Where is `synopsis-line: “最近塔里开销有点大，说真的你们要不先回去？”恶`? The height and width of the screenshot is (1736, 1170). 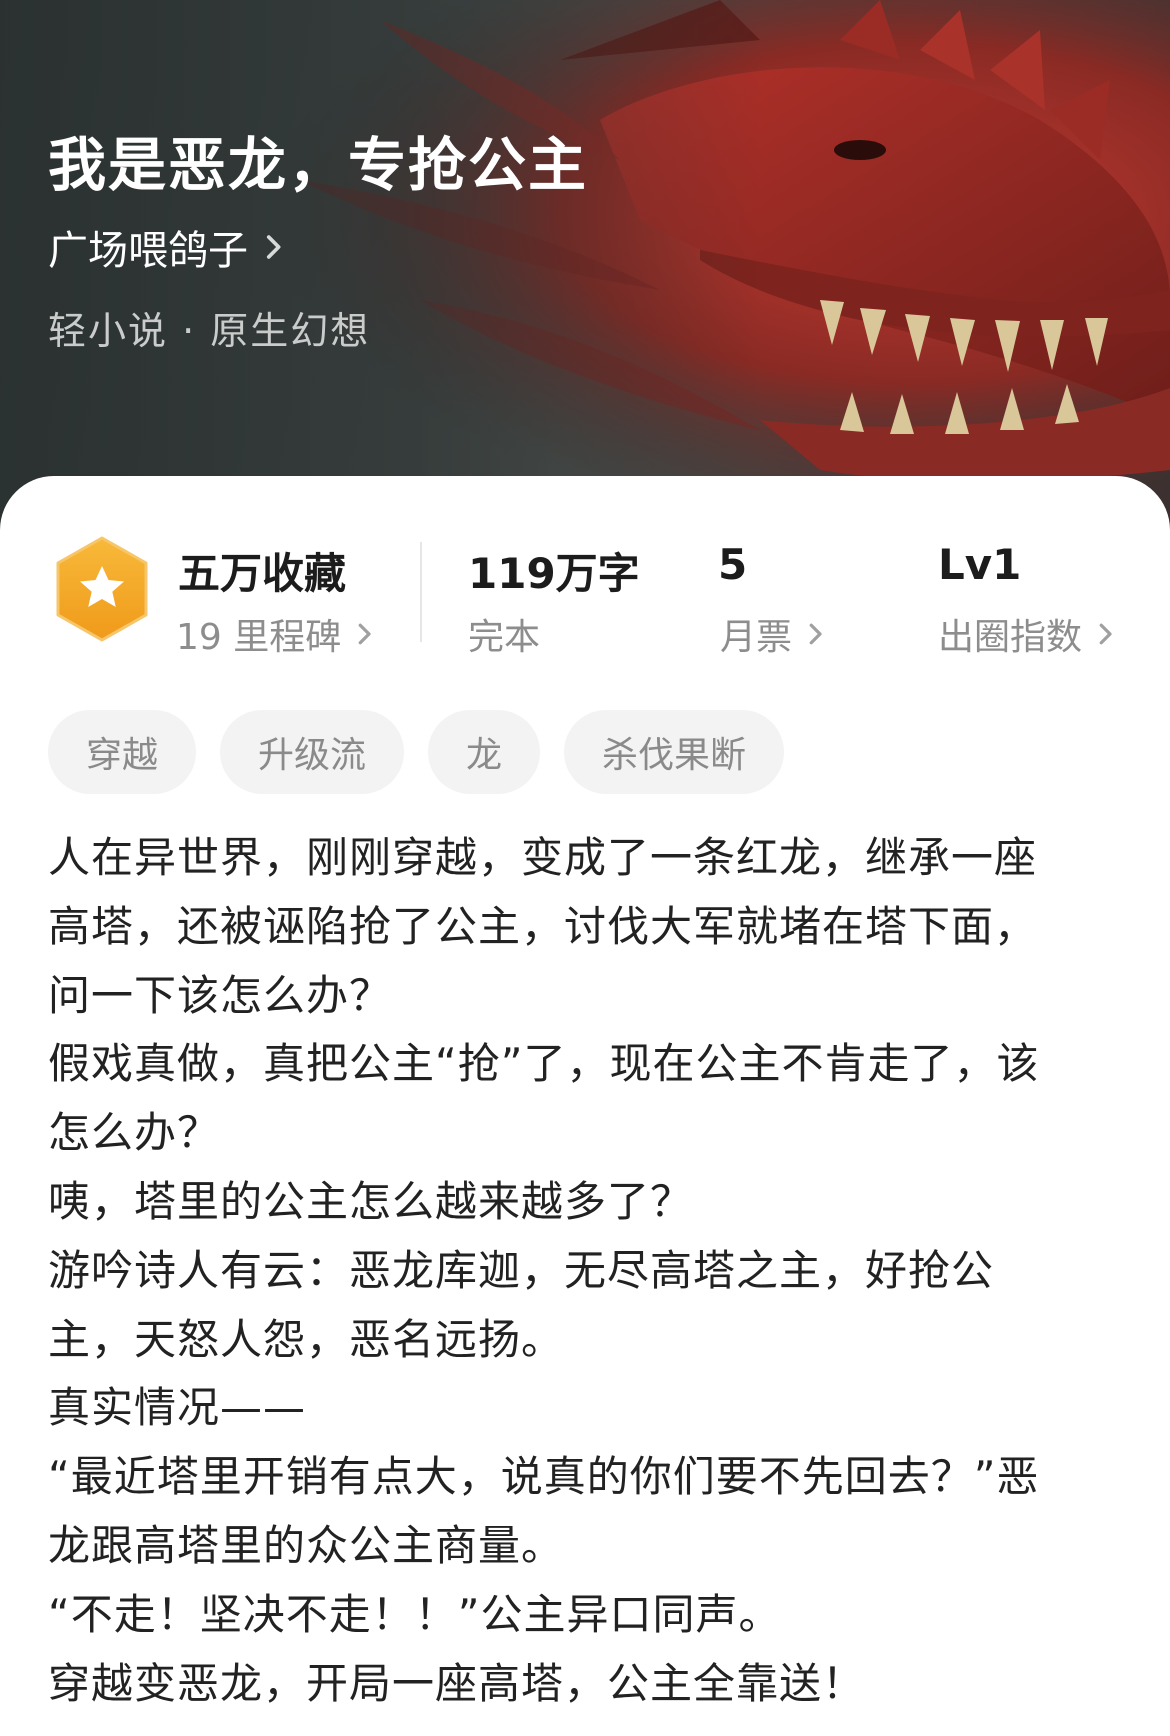 synopsis-line: “最近塔里开销有点大，说真的你们要不先回去？”恶 is located at coordinates (544, 1477).